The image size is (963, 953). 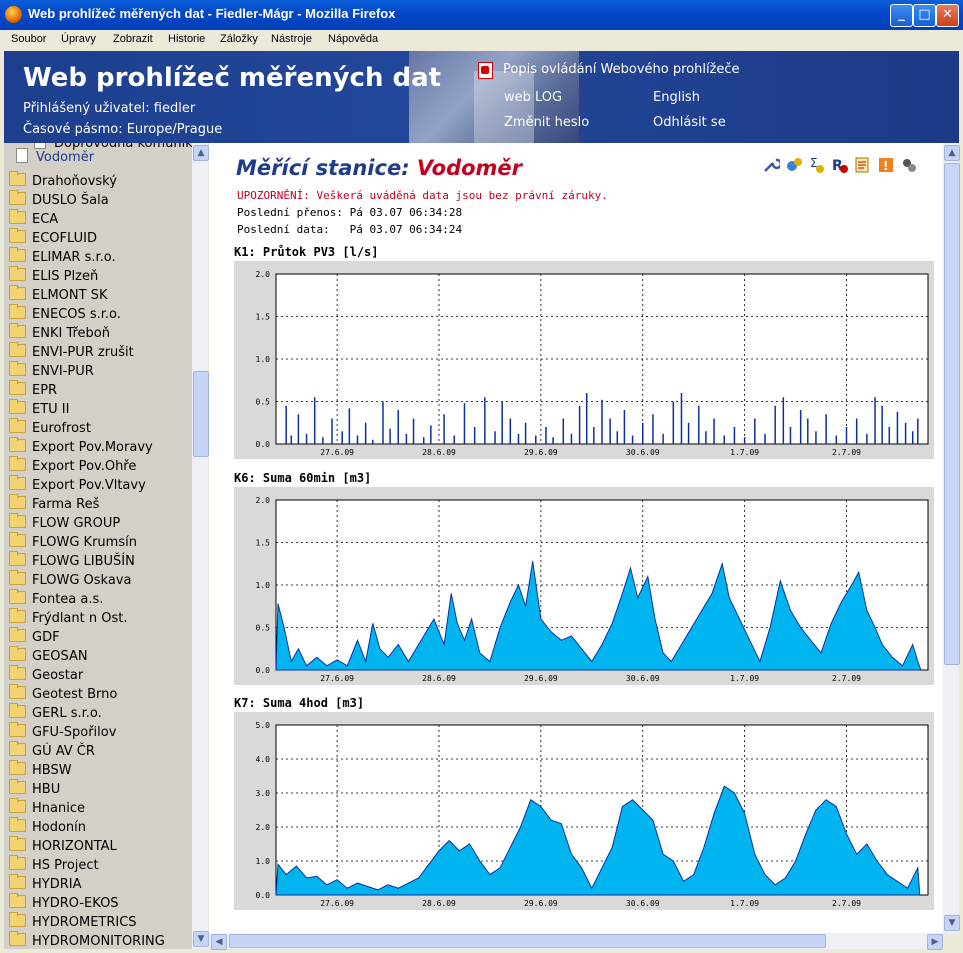 What do you see at coordinates (81, 447) in the screenshot?
I see `tree-item: Export Pov.Moravy` at bounding box center [81, 447].